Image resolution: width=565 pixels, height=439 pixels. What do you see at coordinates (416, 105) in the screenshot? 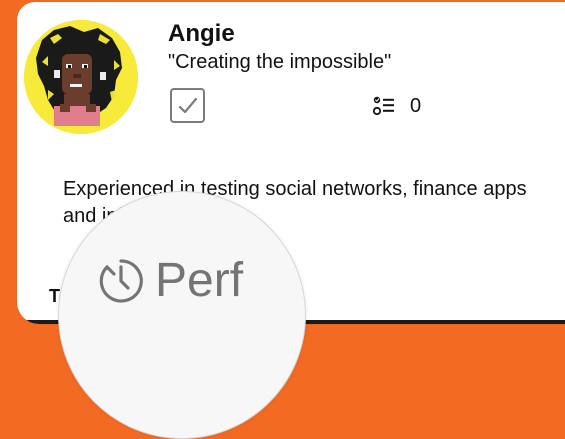
I see `task-count-value: 0` at bounding box center [416, 105].